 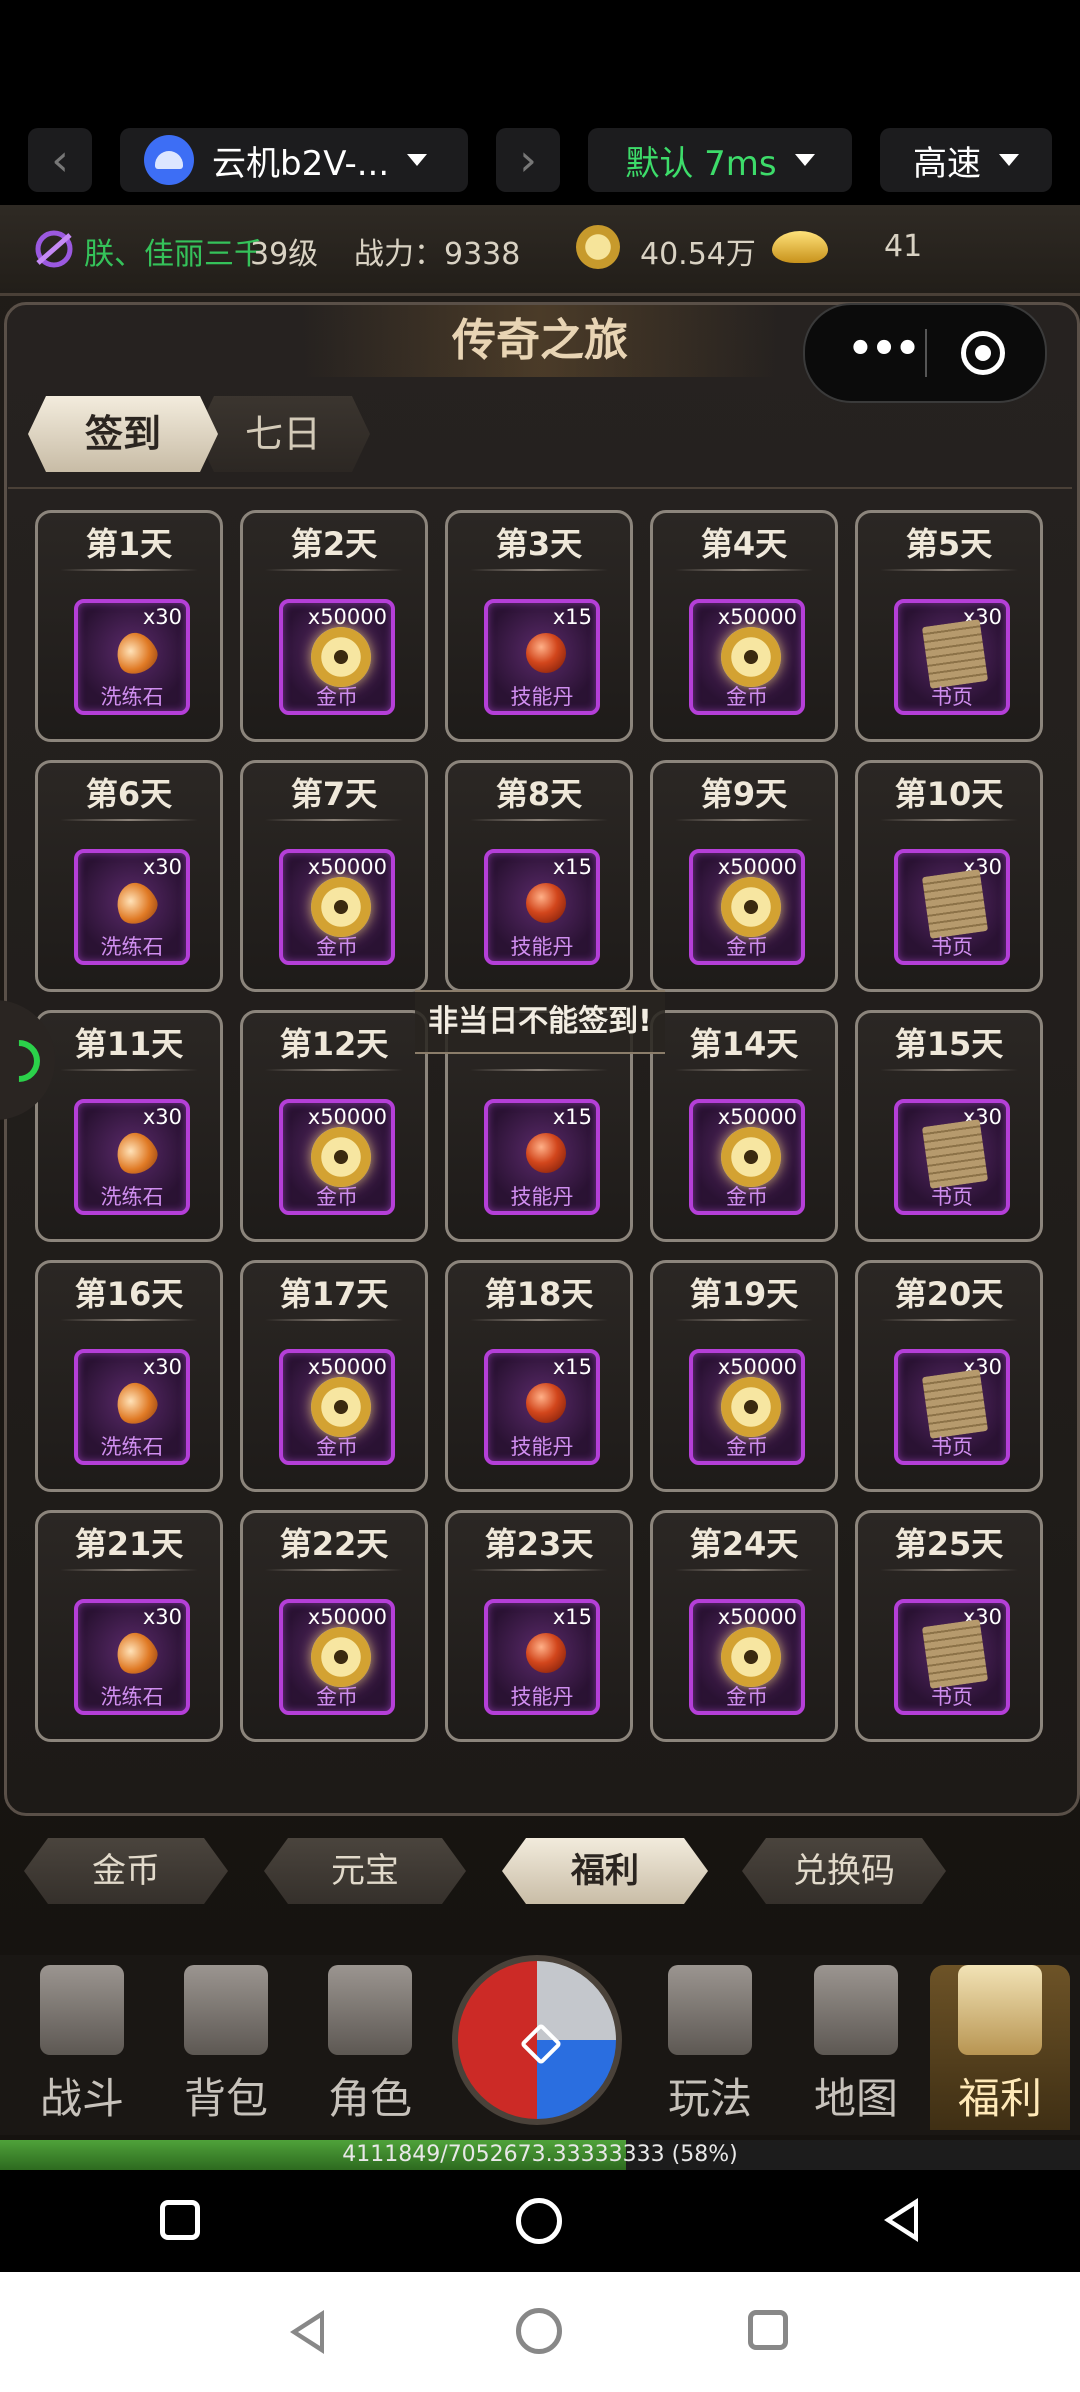 I want to click on reward-quantity: x30, so click(x=162, y=1117).